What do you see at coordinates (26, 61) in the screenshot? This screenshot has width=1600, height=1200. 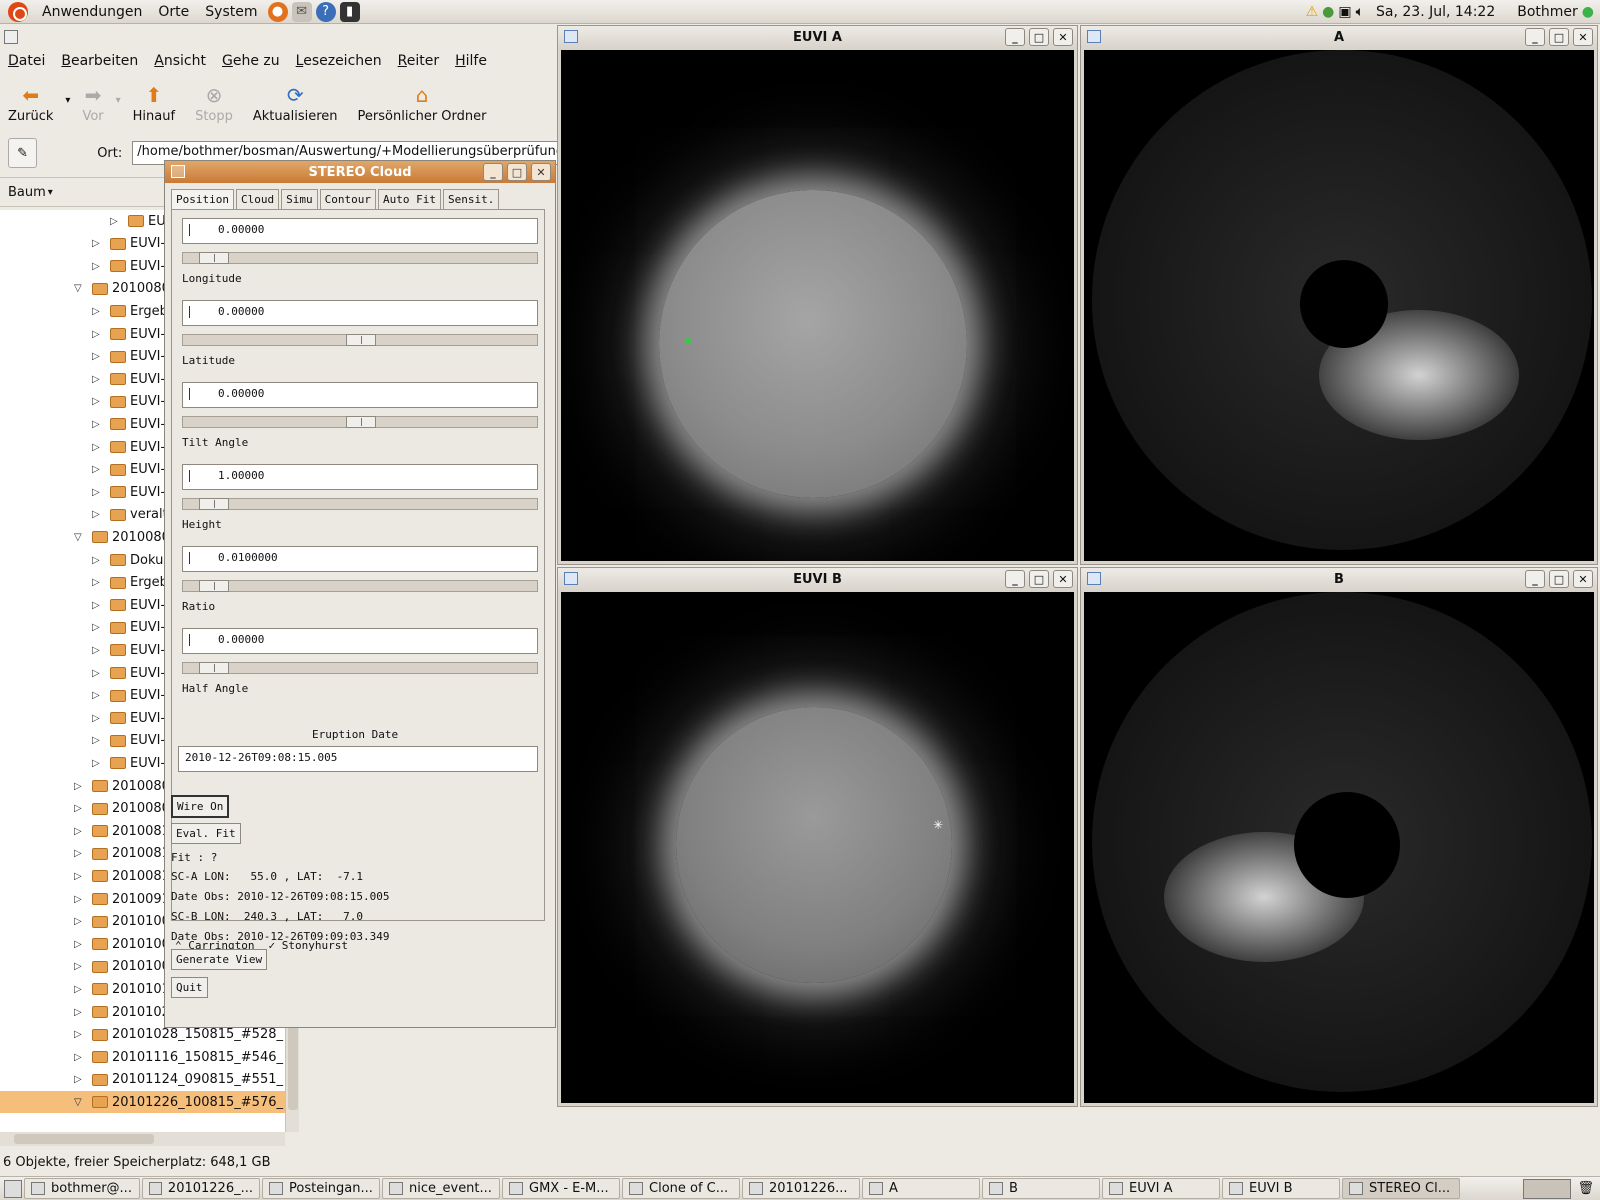 I see `menu-datei: Datei` at bounding box center [26, 61].